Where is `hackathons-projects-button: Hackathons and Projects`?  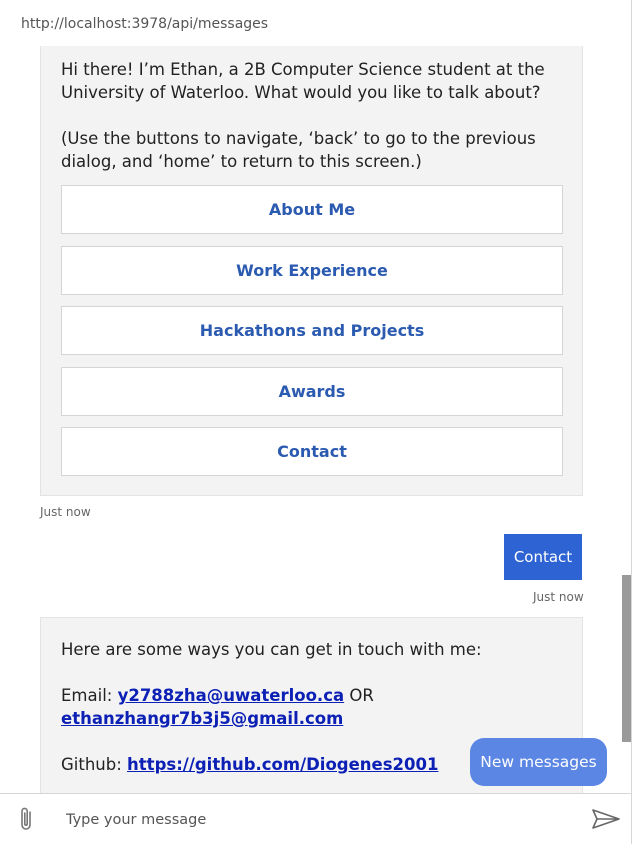 hackathons-projects-button: Hackathons and Projects is located at coordinates (312, 330).